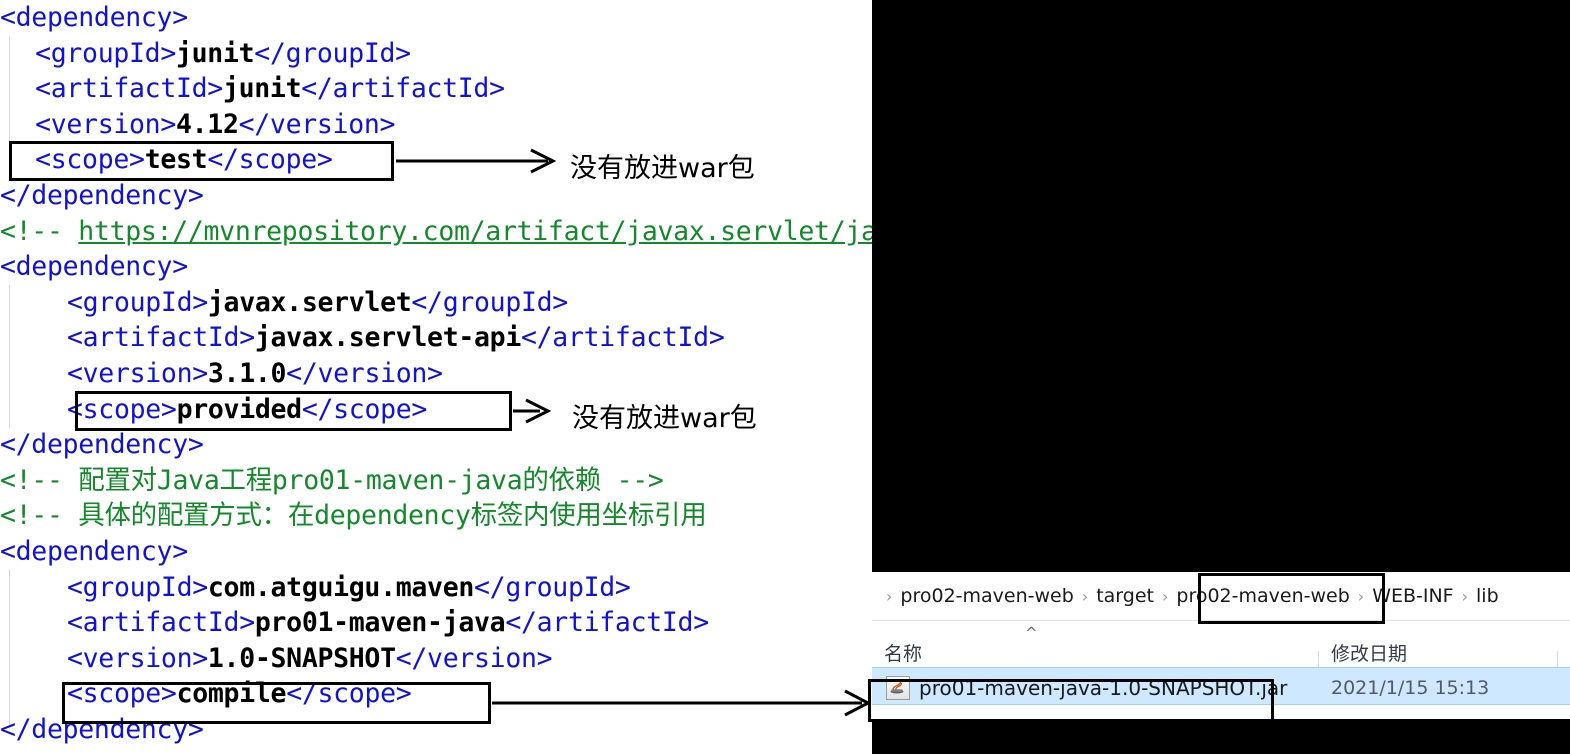 This screenshot has height=754, width=1570. I want to click on annotation-provided-scope-note: 没有放进war包, so click(664, 418).